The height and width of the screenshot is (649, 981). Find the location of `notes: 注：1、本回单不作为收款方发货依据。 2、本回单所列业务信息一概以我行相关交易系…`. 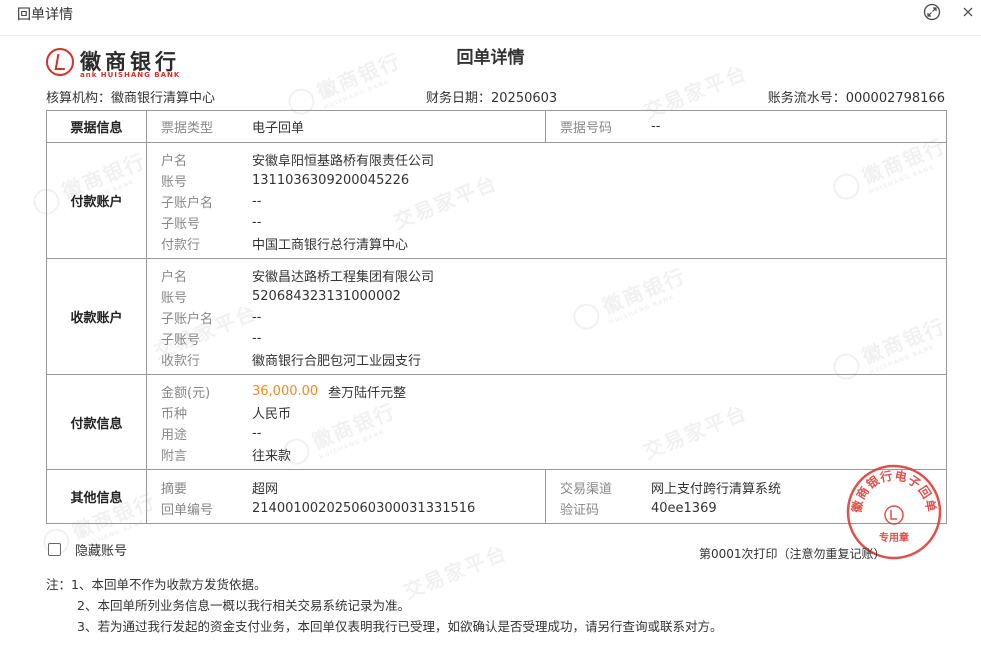

notes: 注：1、本回单不作为收款方发货依据。 2、本回单所列业务信息一概以我行相关交易系… is located at coordinates (384, 605).